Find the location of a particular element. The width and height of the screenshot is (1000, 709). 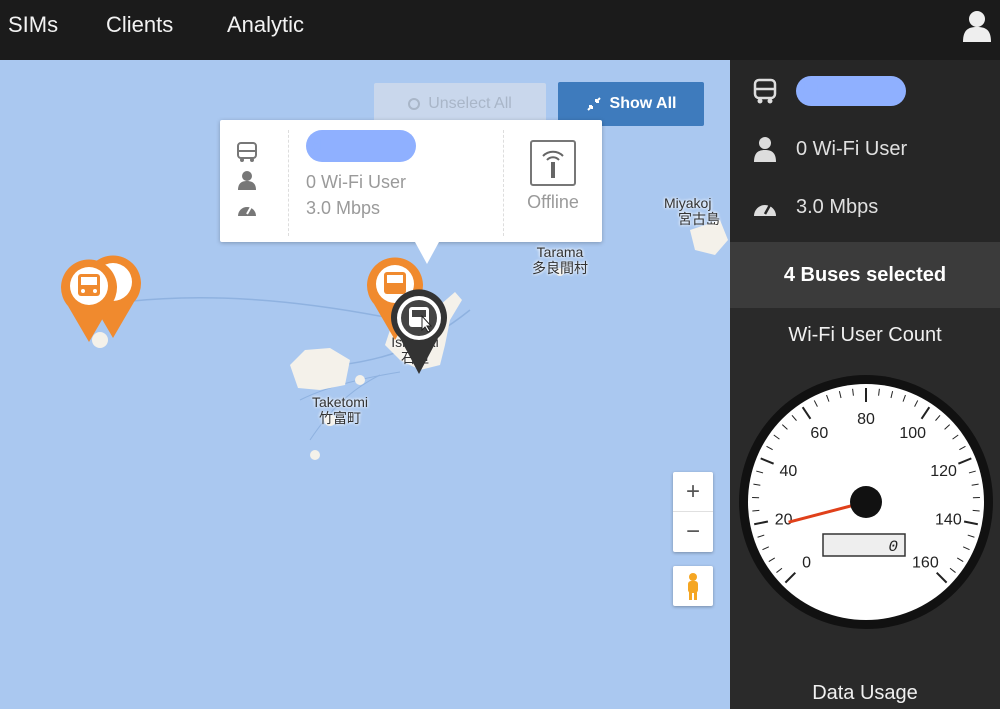

label-taketomi: Taketomi 竹富町 is located at coordinates (340, 410).